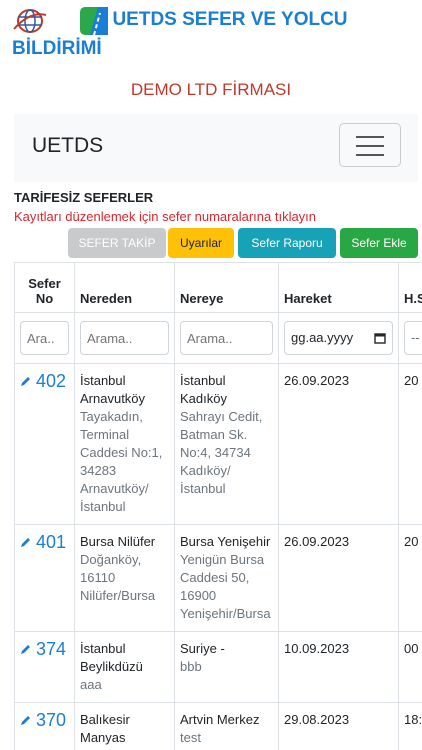 This screenshot has width=422, height=750. I want to click on sefer-link-401: 401, so click(43, 542).